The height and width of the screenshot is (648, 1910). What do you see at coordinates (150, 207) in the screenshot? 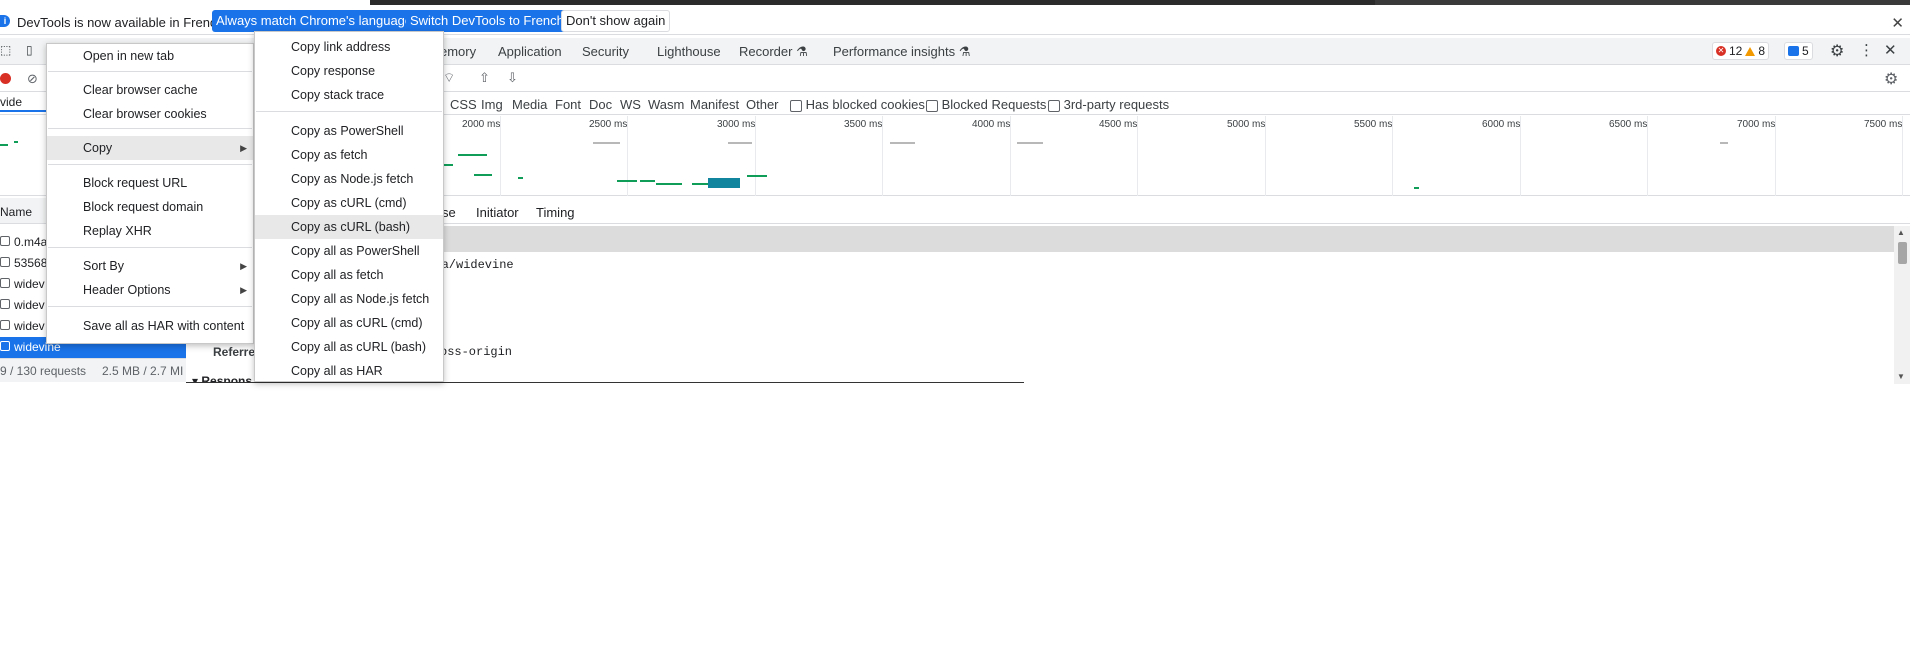
I see `menu-item-block-domain: Block request domain` at bounding box center [150, 207].